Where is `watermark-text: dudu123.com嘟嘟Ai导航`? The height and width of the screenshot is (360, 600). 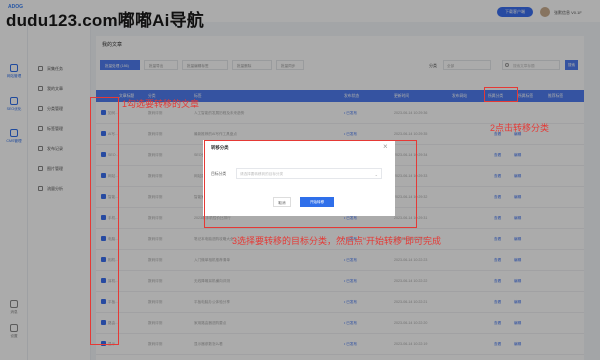 watermark-text: dudu123.com嘟嘟Ai导航 is located at coordinates (105, 20).